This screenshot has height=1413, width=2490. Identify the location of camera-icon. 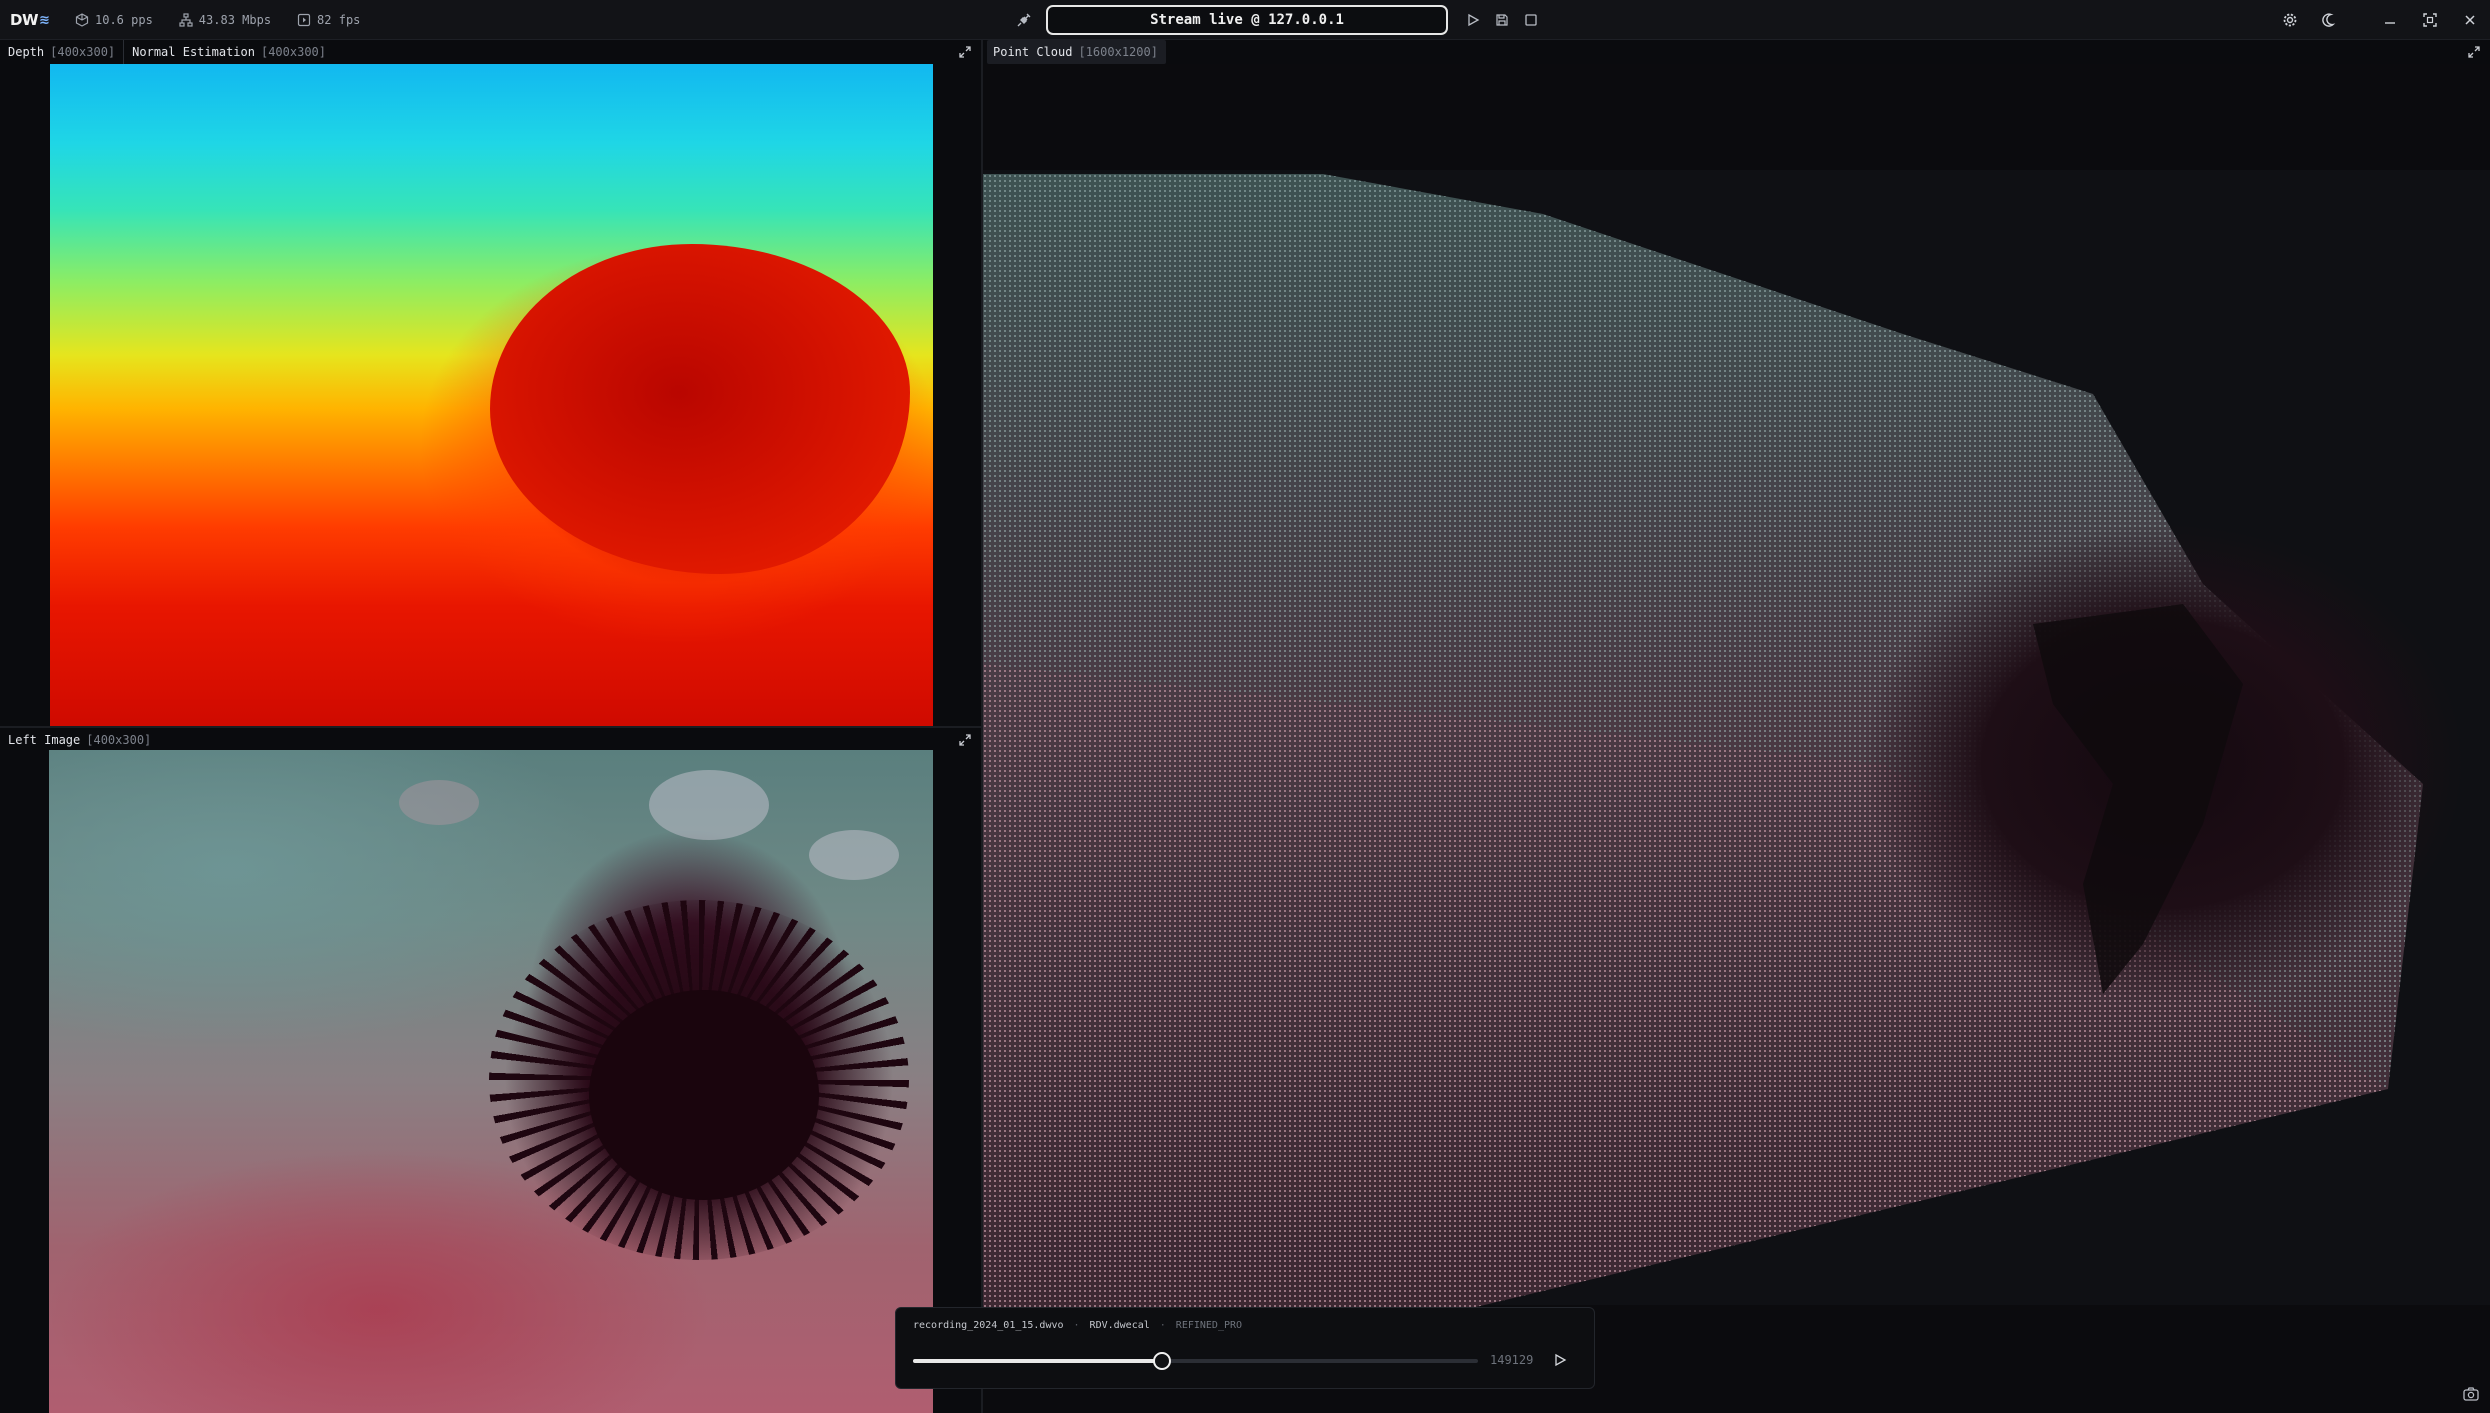
(2471, 1394).